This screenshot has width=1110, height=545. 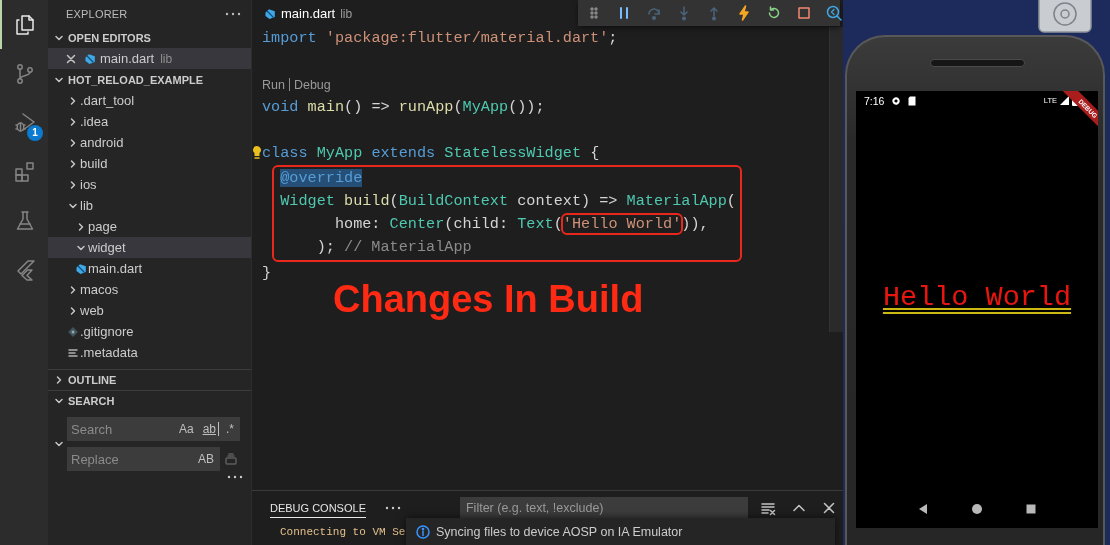 What do you see at coordinates (489, 299) in the screenshot?
I see `annotation-text: Changes In Build` at bounding box center [489, 299].